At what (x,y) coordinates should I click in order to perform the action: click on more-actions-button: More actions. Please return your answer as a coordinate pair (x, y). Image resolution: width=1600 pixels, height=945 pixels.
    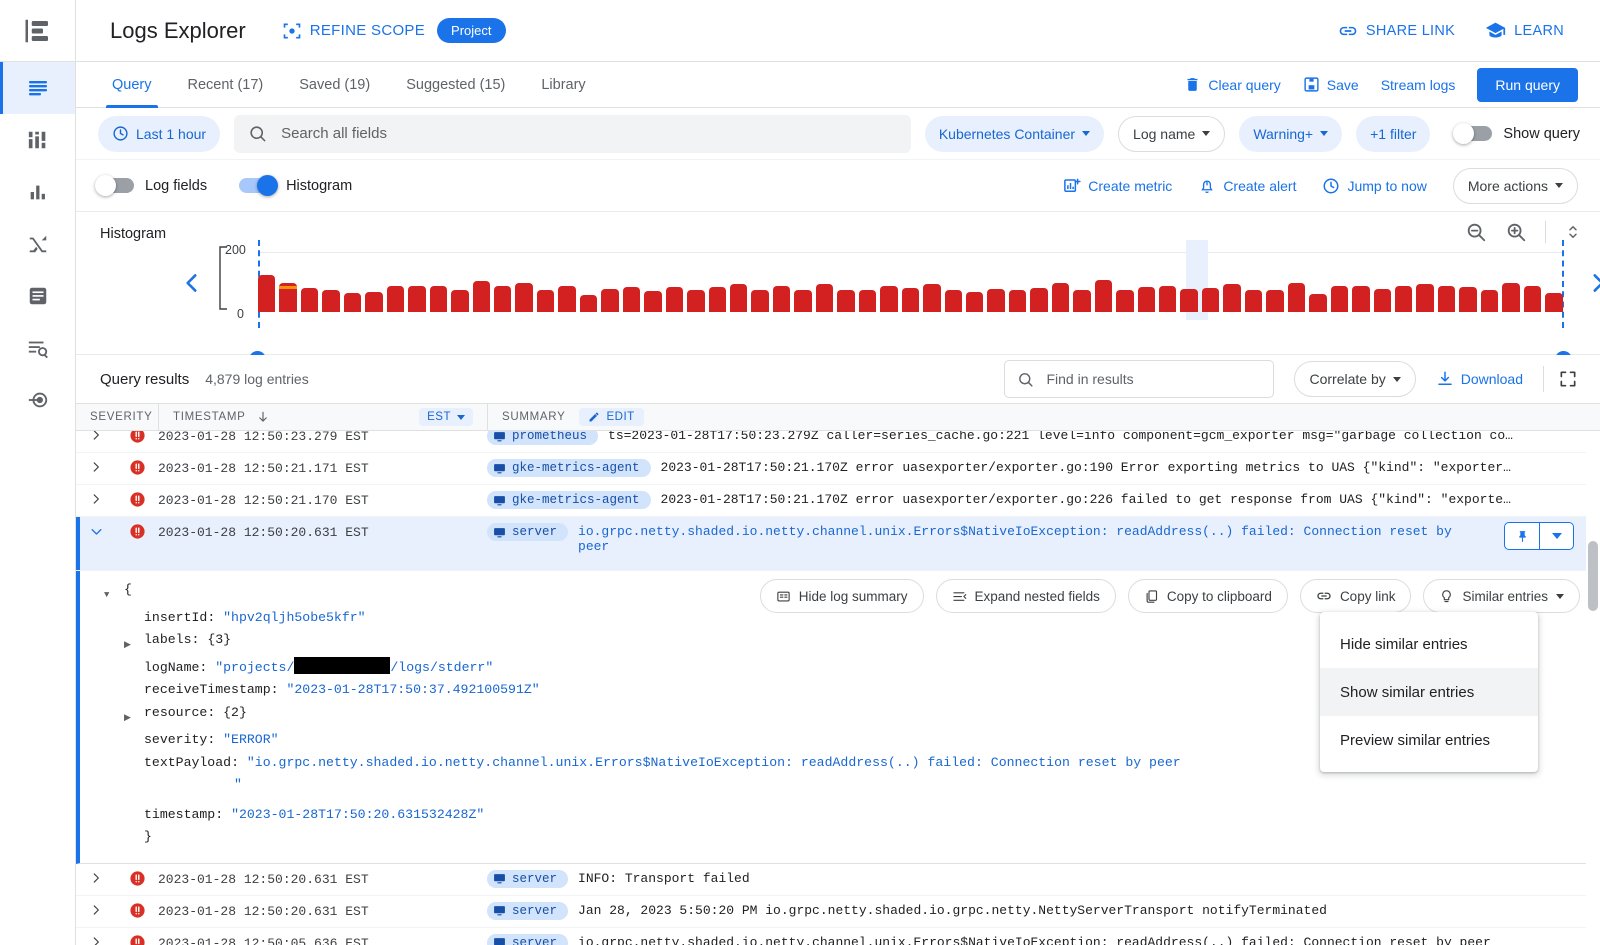
    Looking at the image, I should click on (1515, 185).